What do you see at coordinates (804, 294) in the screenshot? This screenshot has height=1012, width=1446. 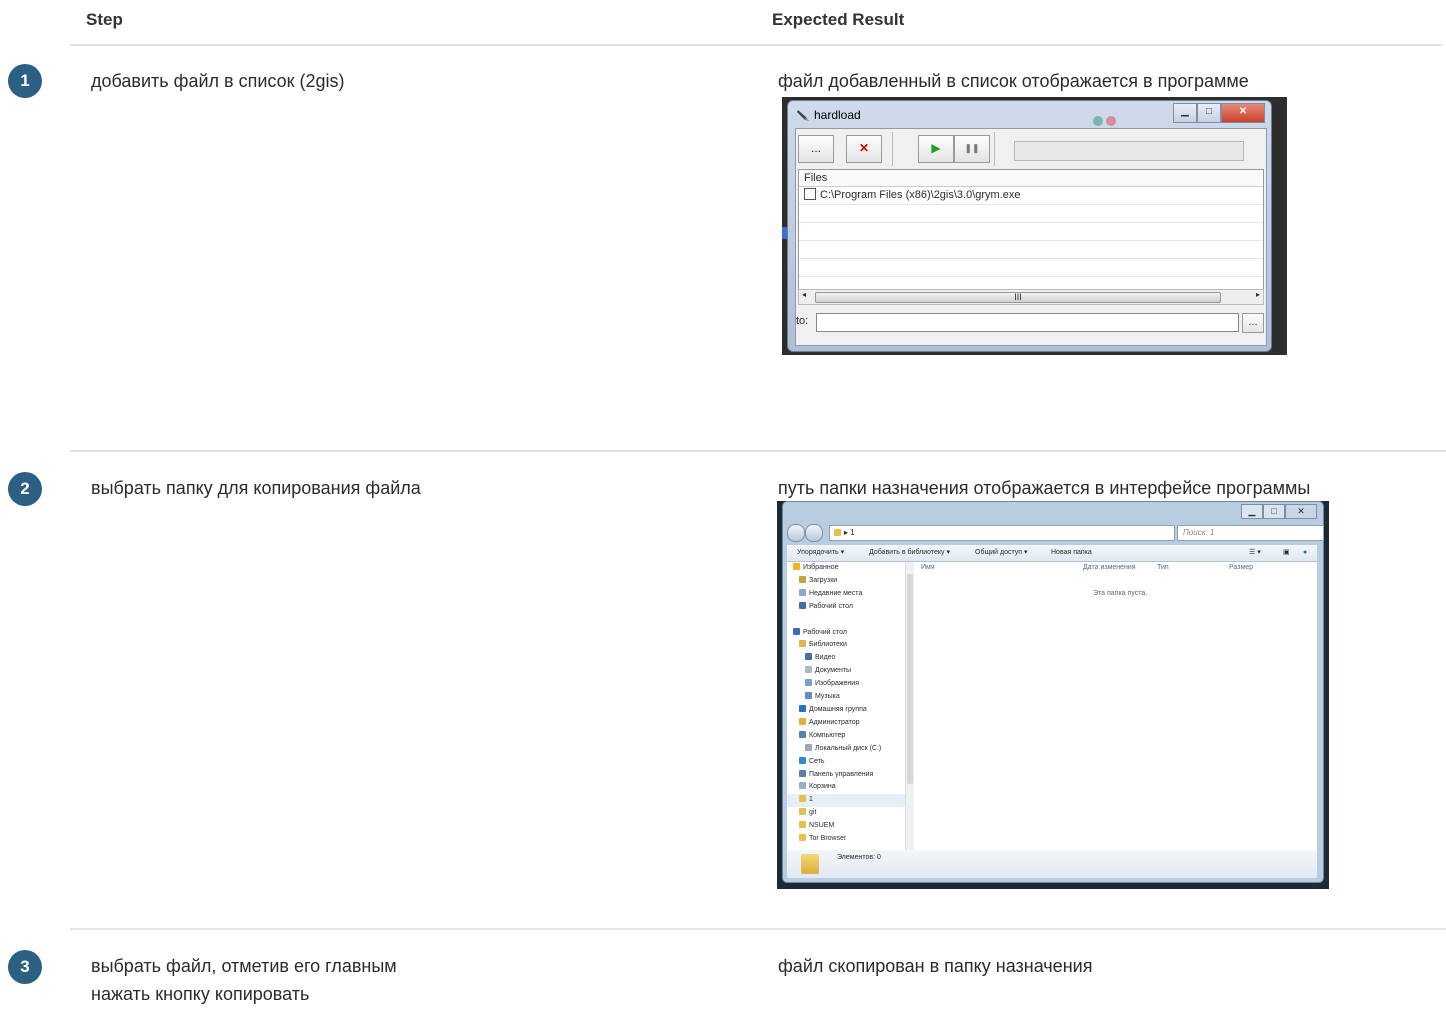 I see `scroll-left-icon: ◂` at bounding box center [804, 294].